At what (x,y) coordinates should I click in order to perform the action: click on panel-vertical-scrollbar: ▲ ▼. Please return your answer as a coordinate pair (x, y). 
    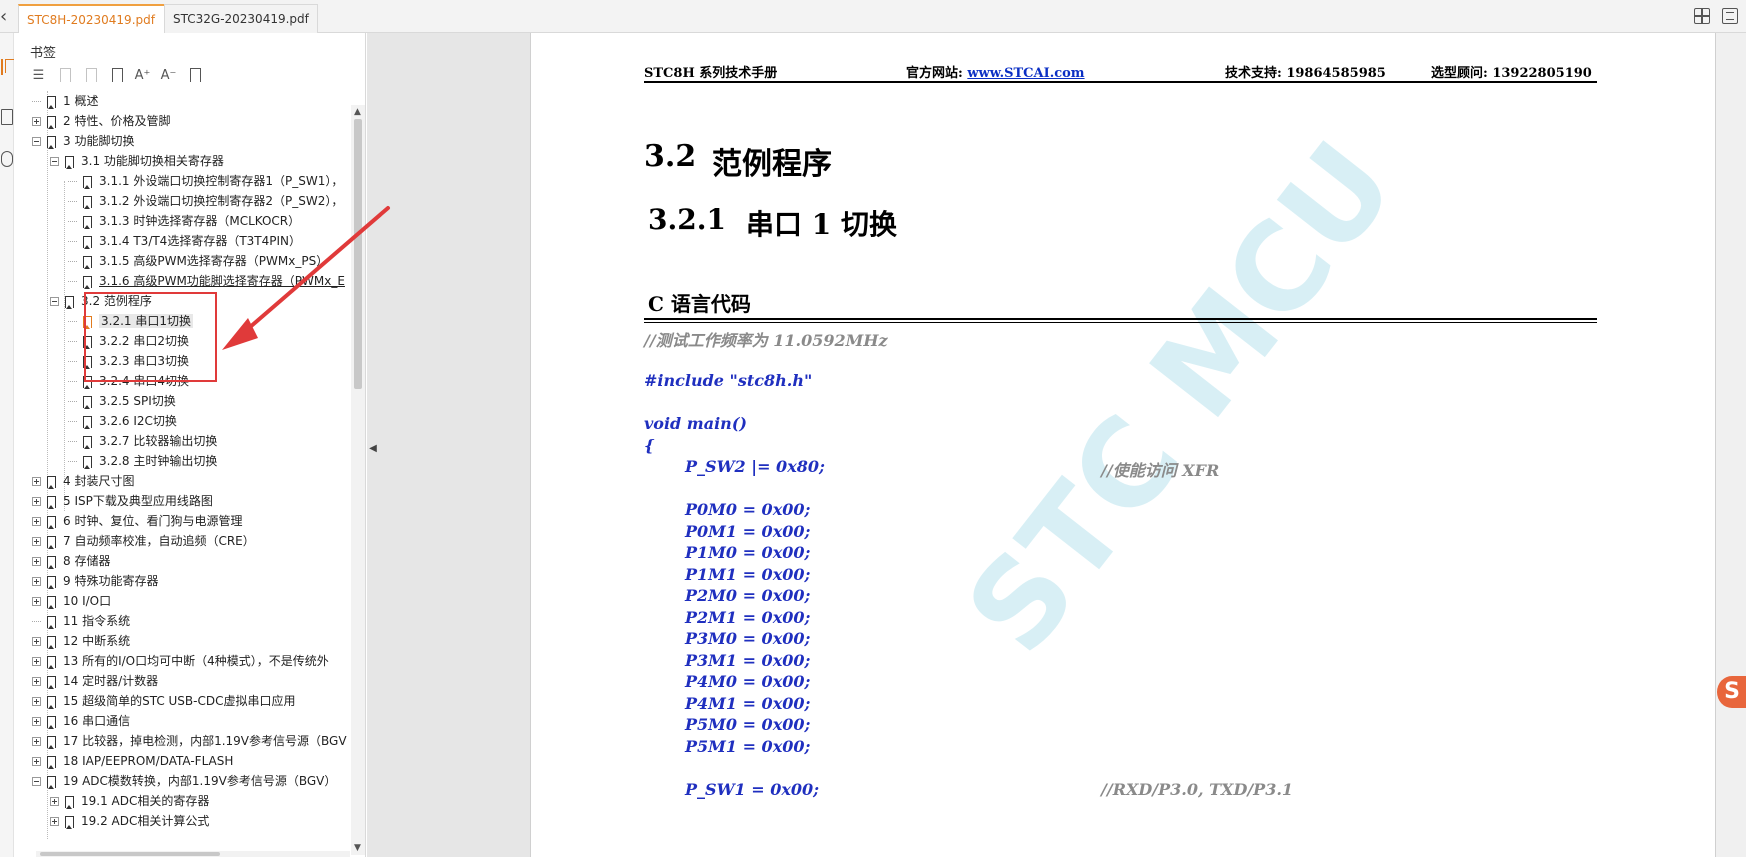
    Looking at the image, I should click on (358, 480).